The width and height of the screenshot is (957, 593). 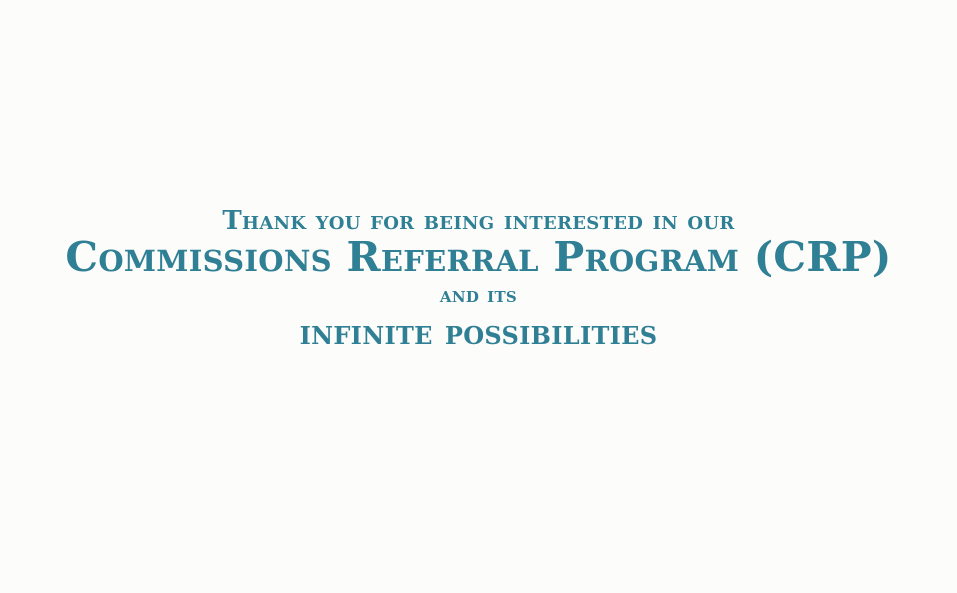 What do you see at coordinates (478, 221) in the screenshot?
I see `thank-you-line: Thank you for being interested in our` at bounding box center [478, 221].